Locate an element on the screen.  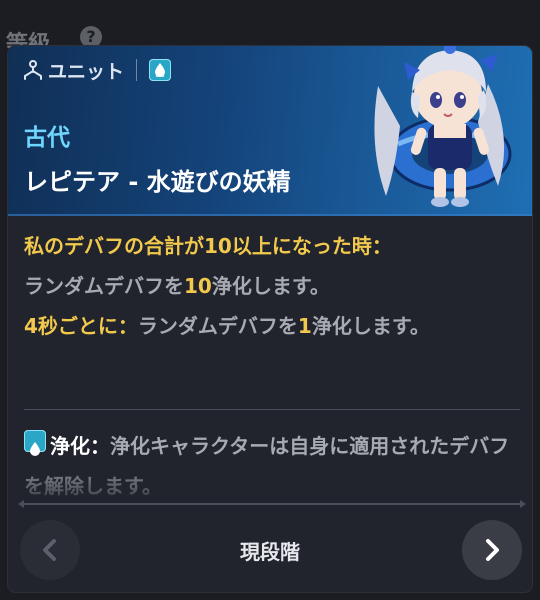
cleanse-icon is located at coordinates (35, 443).